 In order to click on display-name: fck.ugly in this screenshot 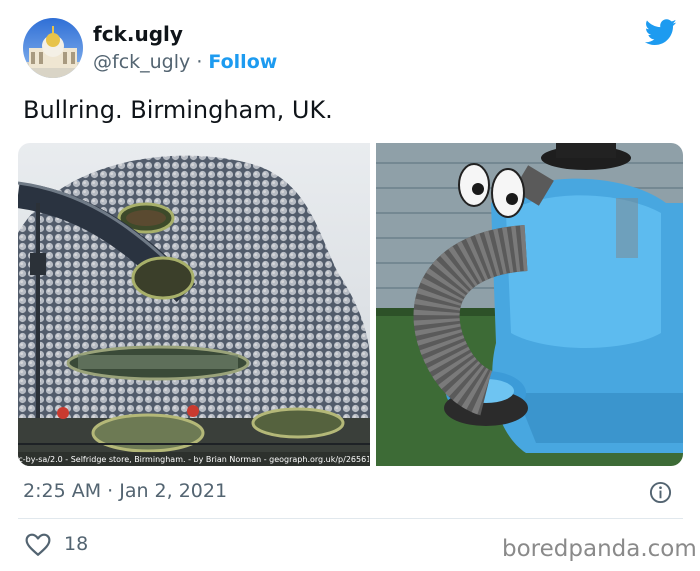, I will do `click(138, 34)`.